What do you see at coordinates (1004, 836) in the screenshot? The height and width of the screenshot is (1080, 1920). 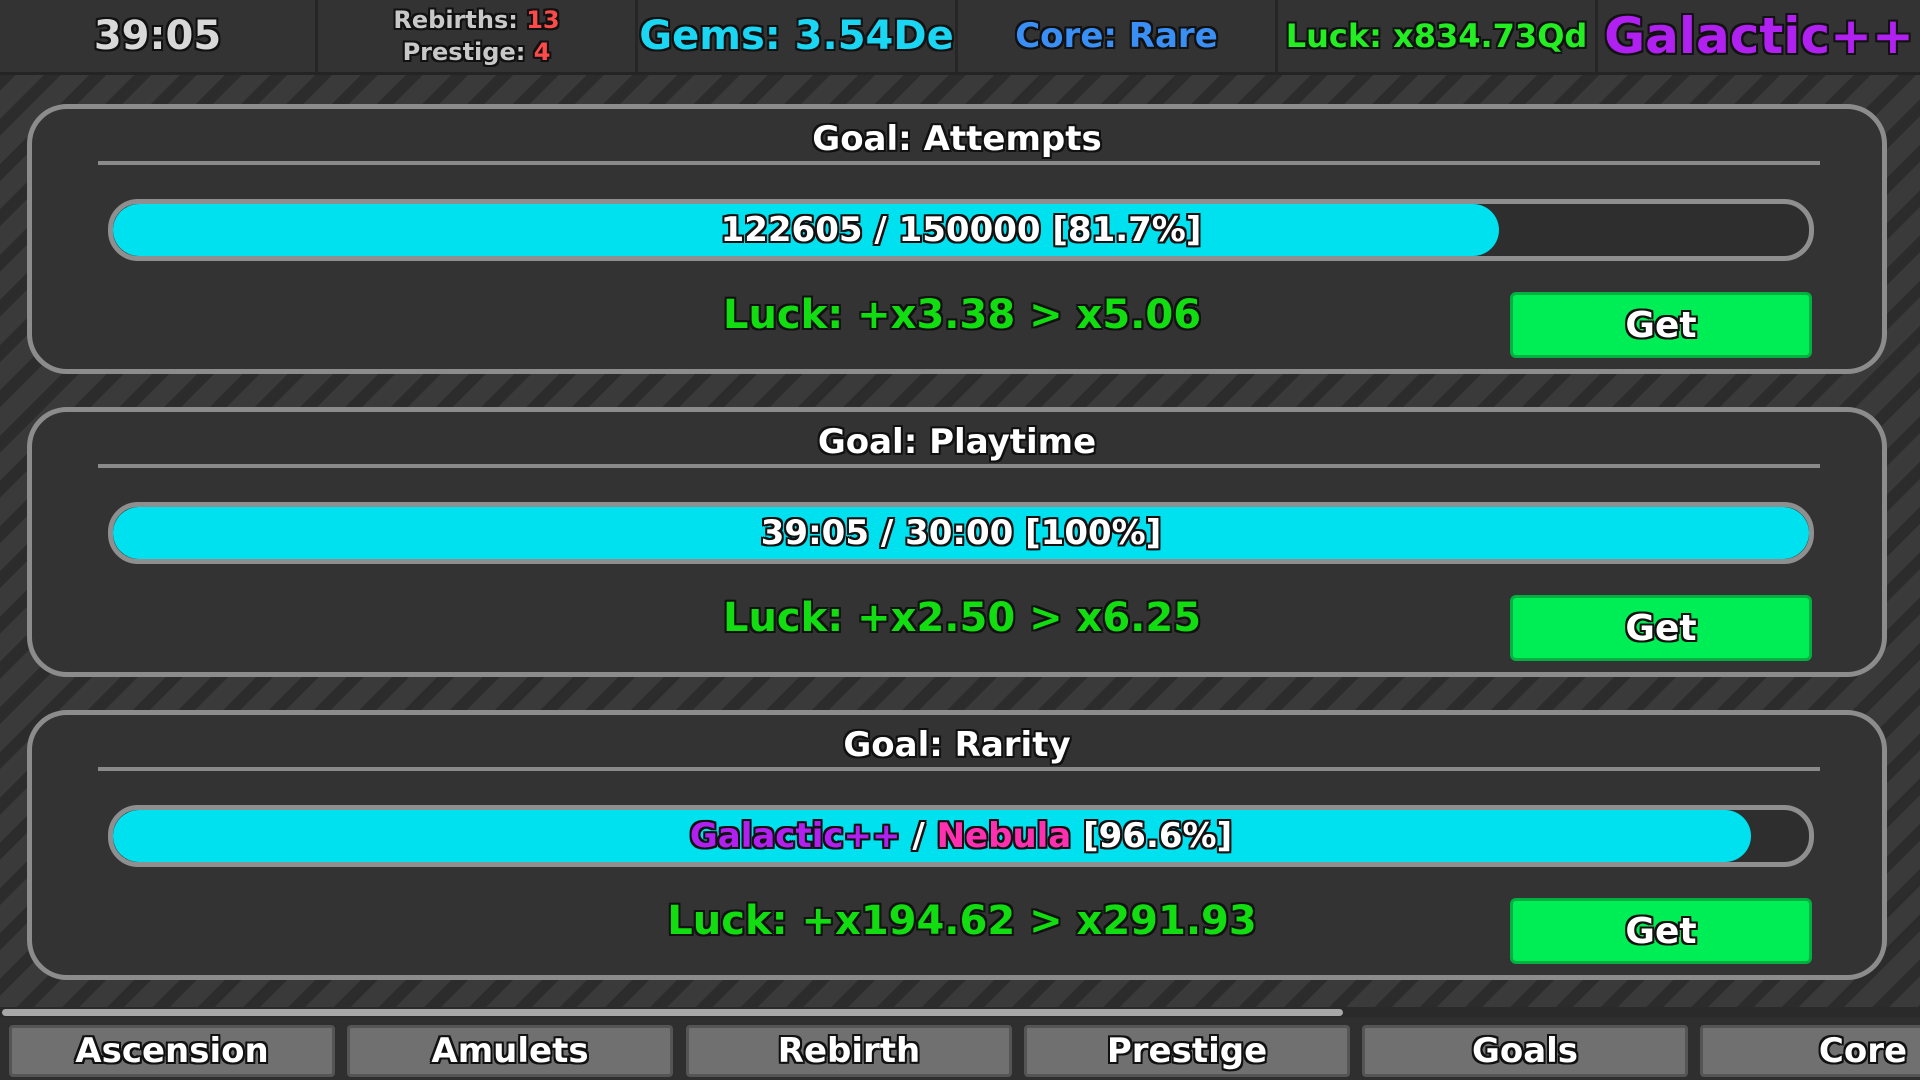 I see `progress-target-rarity: Nebula` at bounding box center [1004, 836].